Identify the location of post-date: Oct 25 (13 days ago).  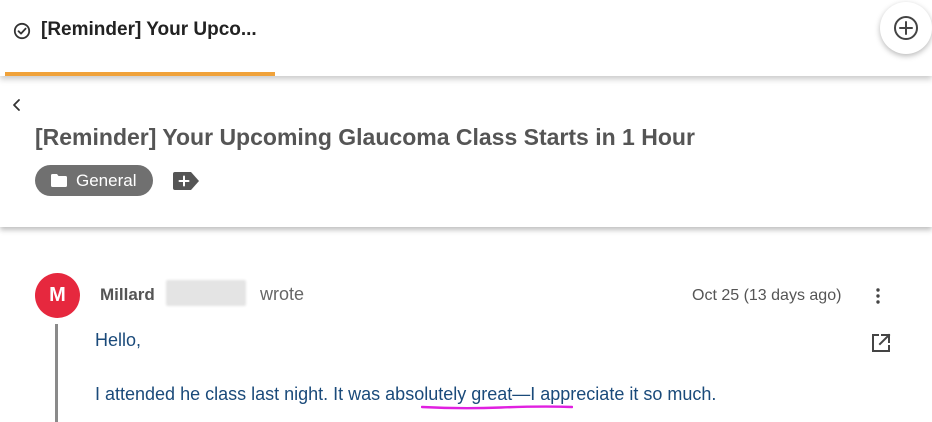
(766, 296).